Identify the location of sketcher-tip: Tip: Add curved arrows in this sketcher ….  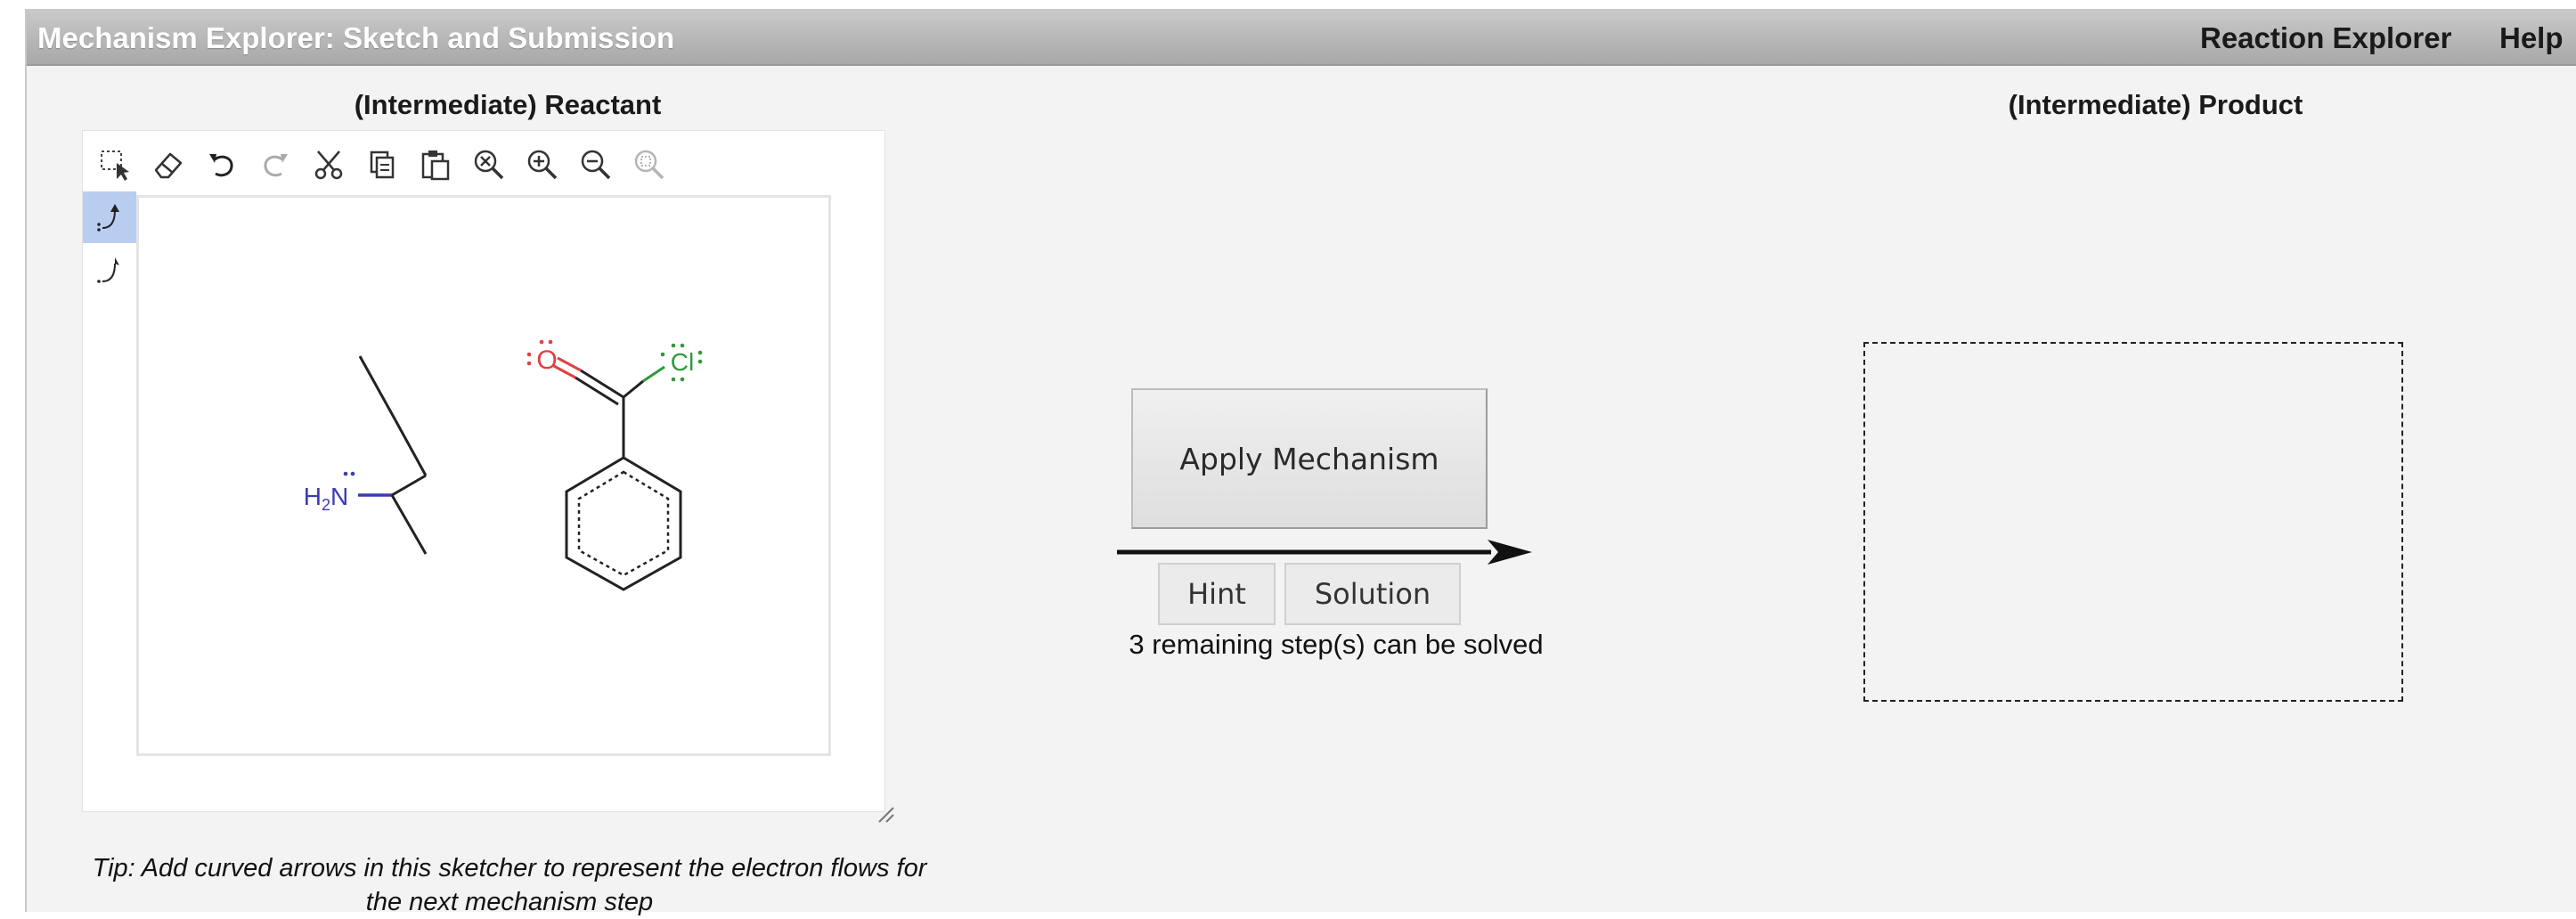
(510, 885).